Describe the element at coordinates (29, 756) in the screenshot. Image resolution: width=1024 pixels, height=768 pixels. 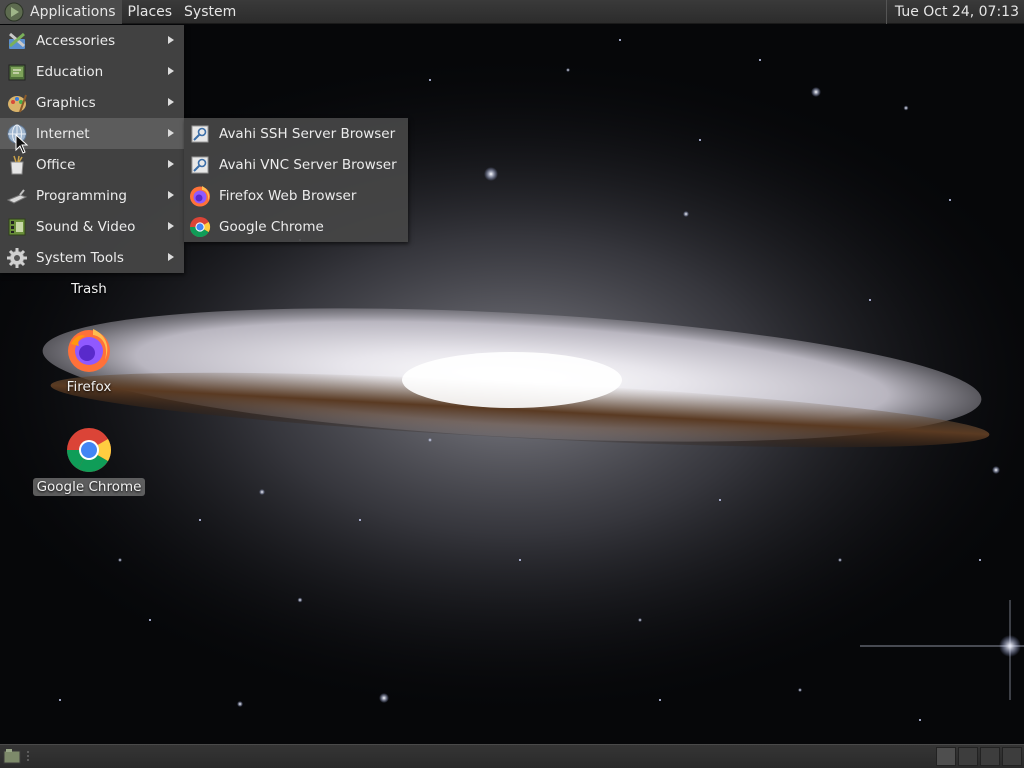
I see `panel-drag-handle` at that location.